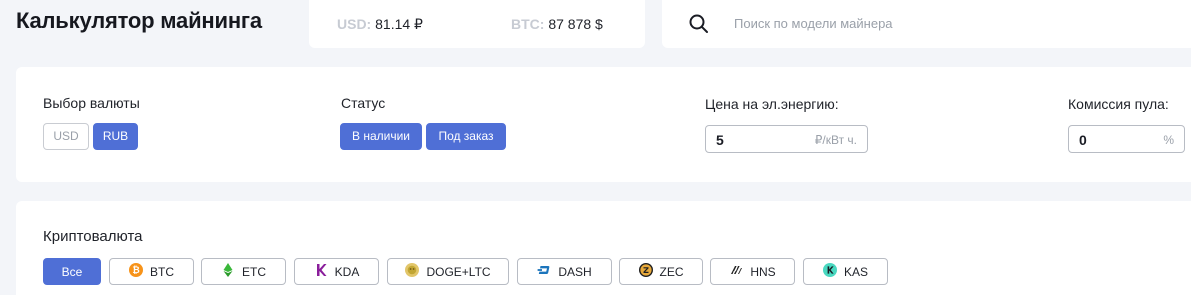 This screenshot has width=1191, height=295. I want to click on usd-rate: USD: 81.14 ₽, so click(380, 24).